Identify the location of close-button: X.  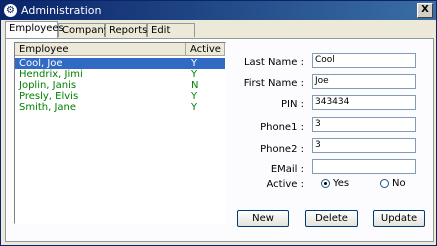
(425, 10).